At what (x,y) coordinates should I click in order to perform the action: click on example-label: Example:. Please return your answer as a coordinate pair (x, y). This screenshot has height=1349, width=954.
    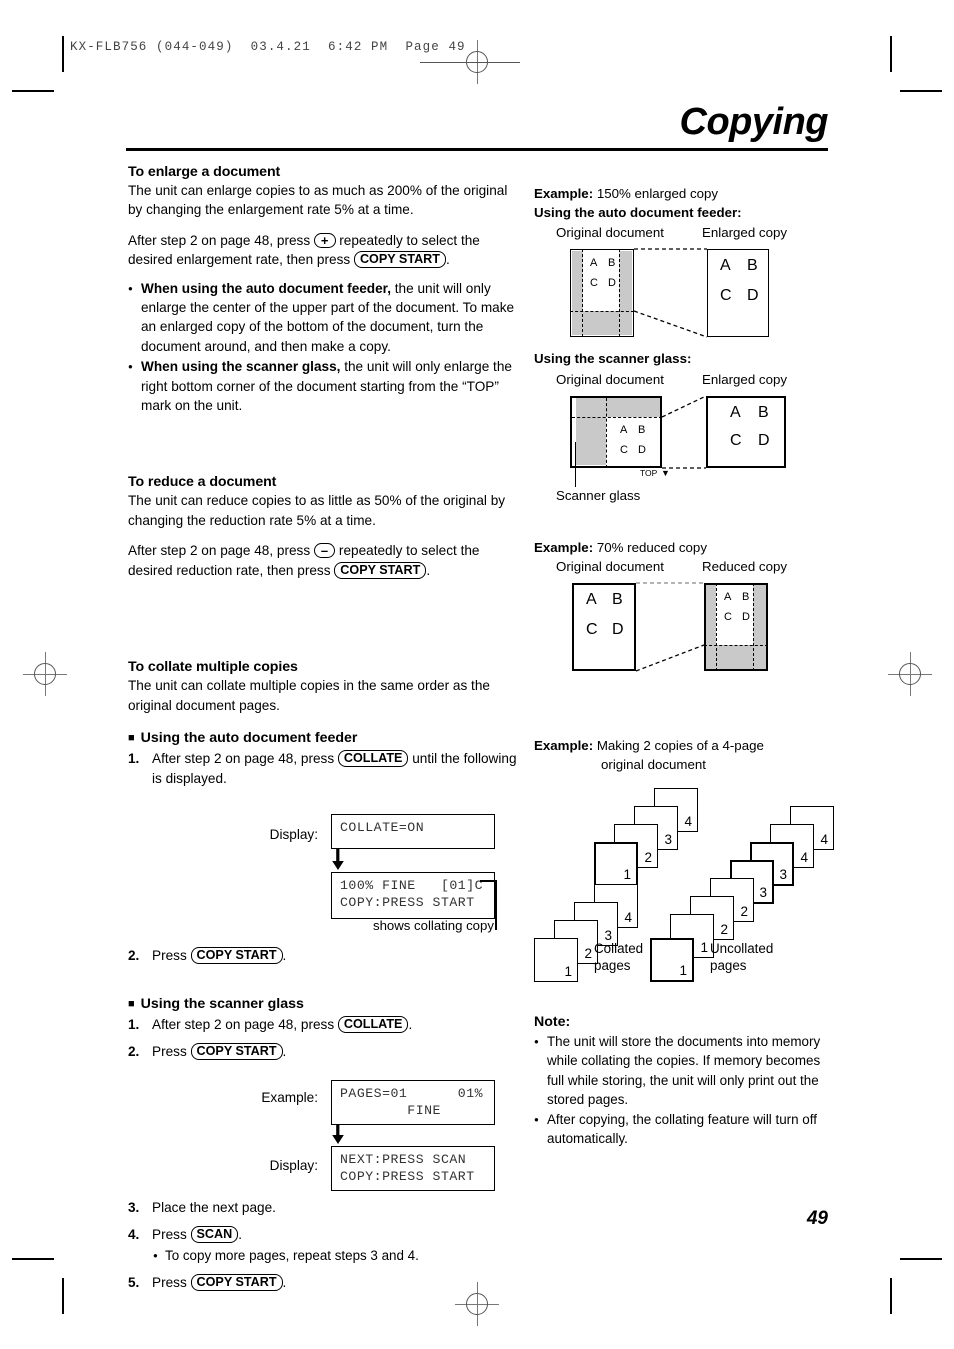
    Looking at the image, I should click on (564, 745).